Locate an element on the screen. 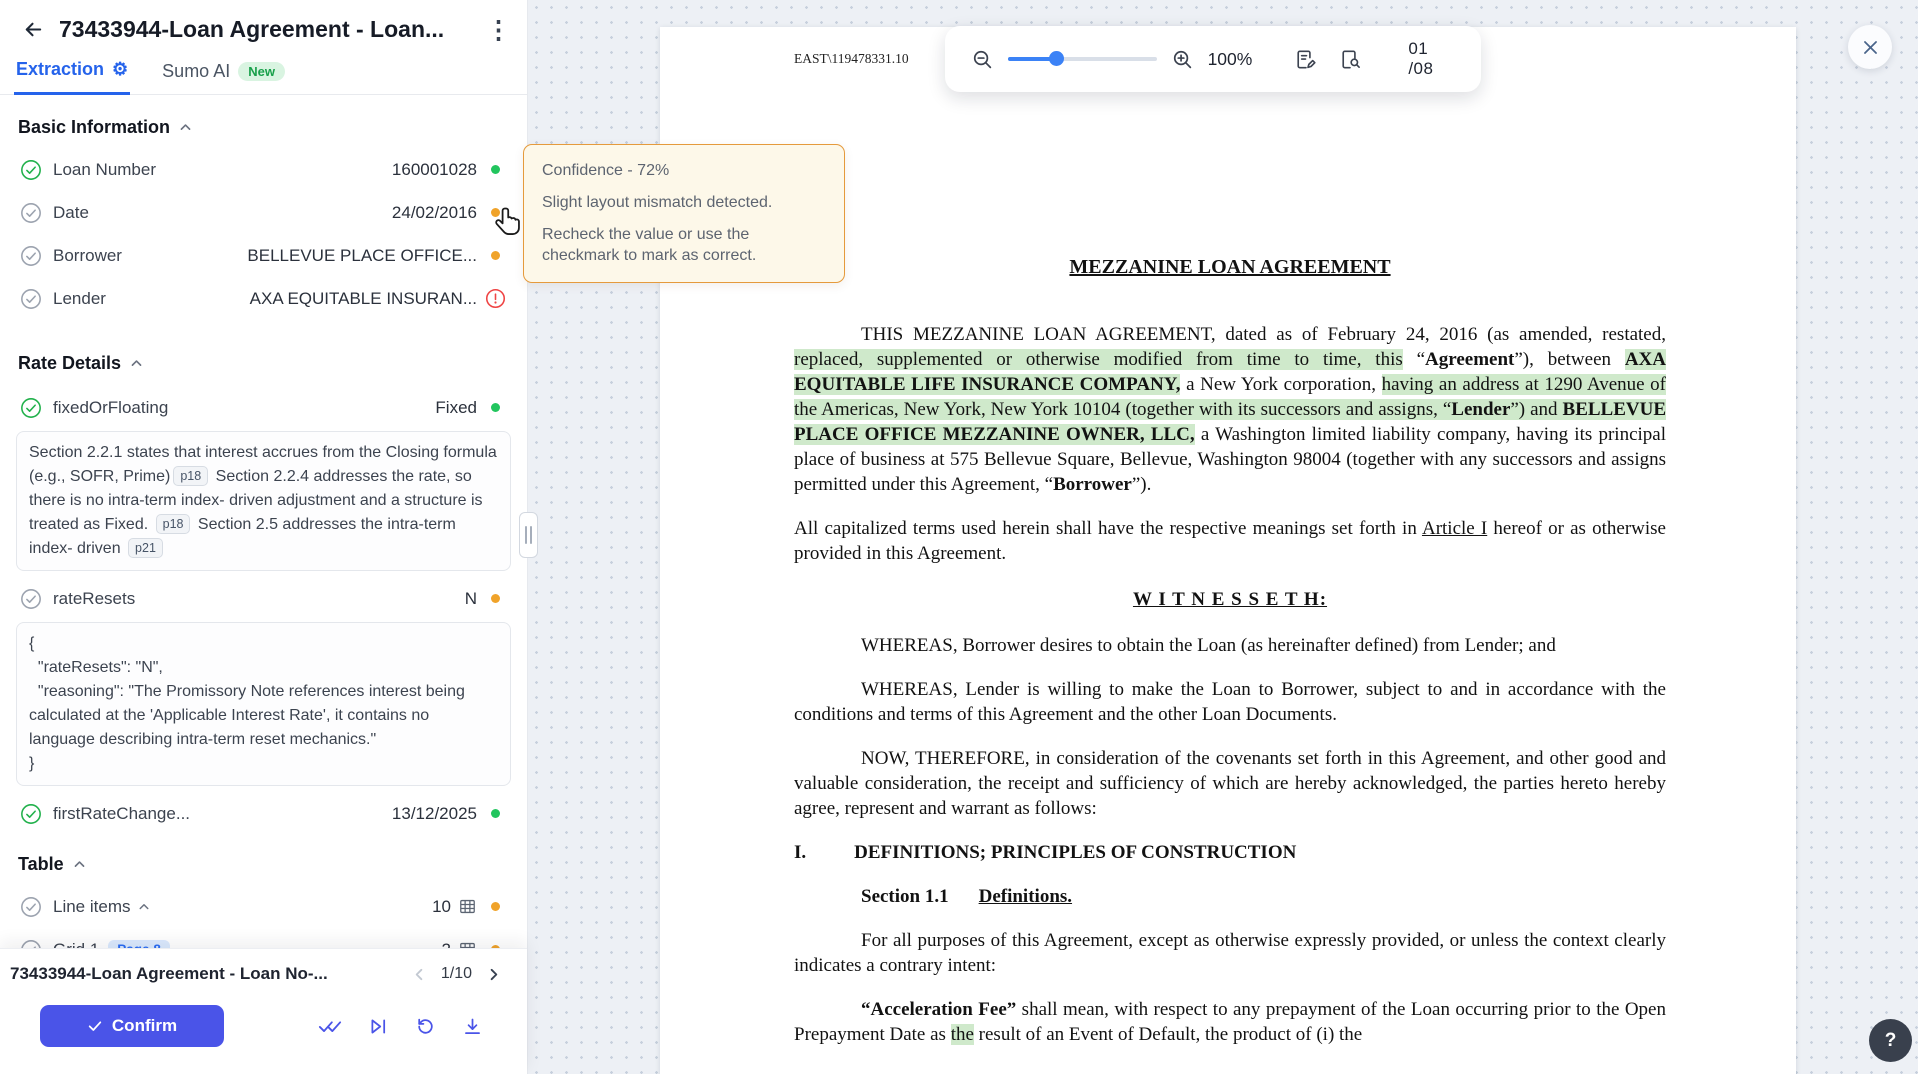  page-badge: Page 8 is located at coordinates (139, 944).